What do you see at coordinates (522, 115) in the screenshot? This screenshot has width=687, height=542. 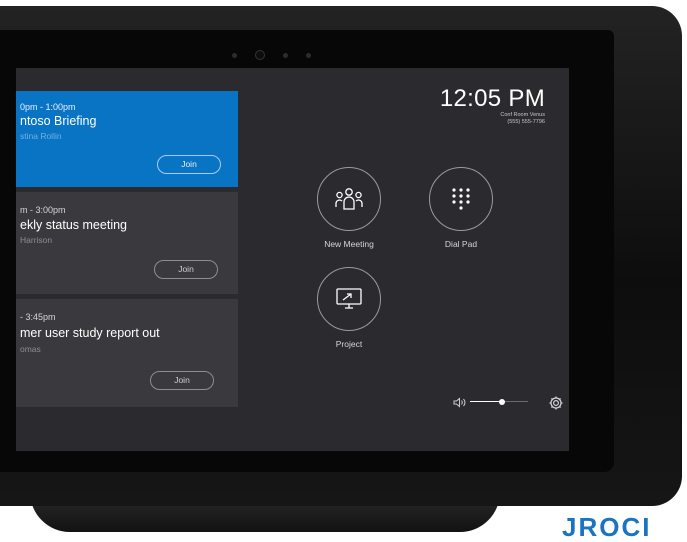 I see `room-name: Conf Room Venus` at bounding box center [522, 115].